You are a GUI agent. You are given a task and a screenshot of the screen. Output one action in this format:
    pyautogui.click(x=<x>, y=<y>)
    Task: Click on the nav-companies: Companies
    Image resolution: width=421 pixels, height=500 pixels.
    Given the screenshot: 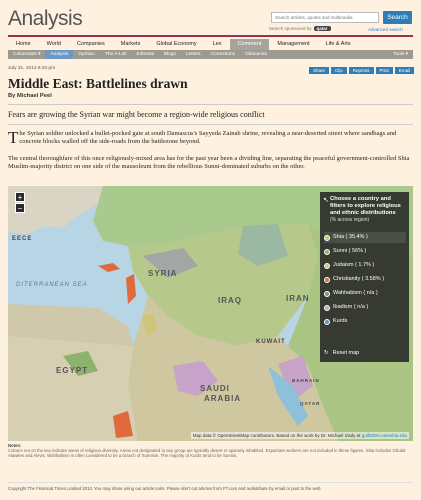 What is the action you would take?
    pyautogui.click(x=91, y=44)
    